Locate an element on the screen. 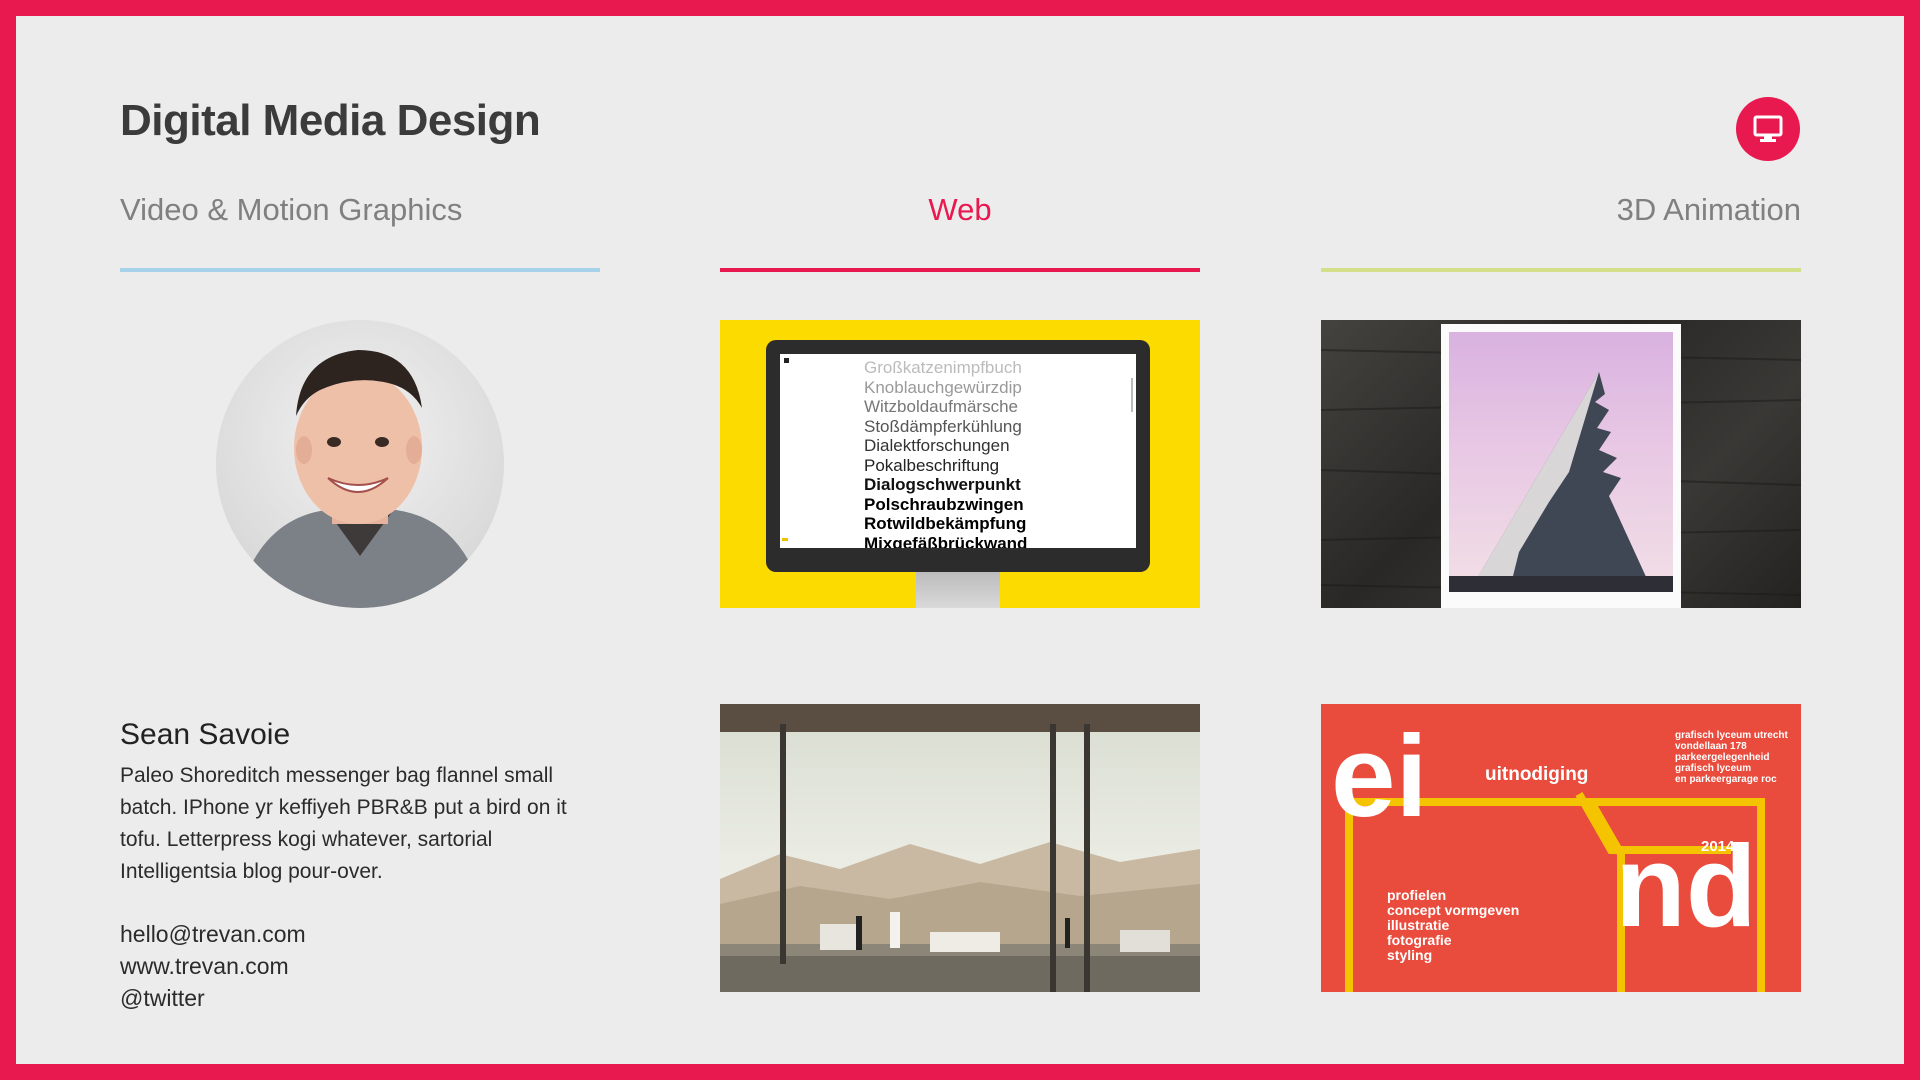 The image size is (1920, 1080). portfolio-thumb-mountain-poster is located at coordinates (1561, 464).